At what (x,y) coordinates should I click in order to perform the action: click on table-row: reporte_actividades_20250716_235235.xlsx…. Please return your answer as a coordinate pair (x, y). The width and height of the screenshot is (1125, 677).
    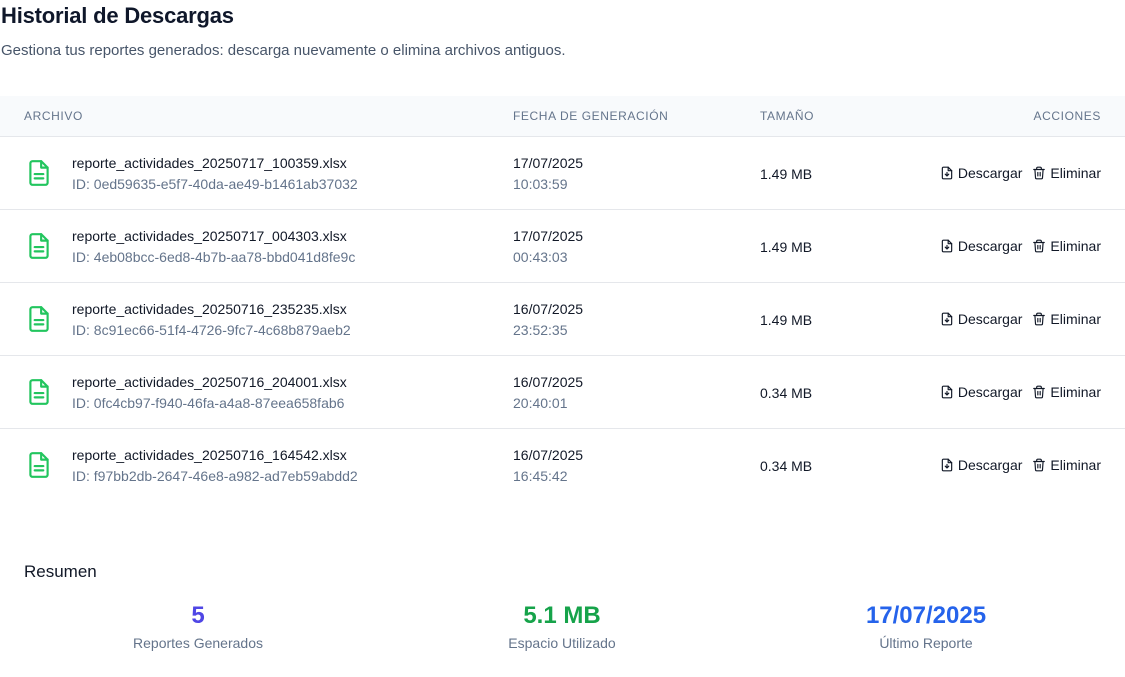
    Looking at the image, I should click on (562, 319).